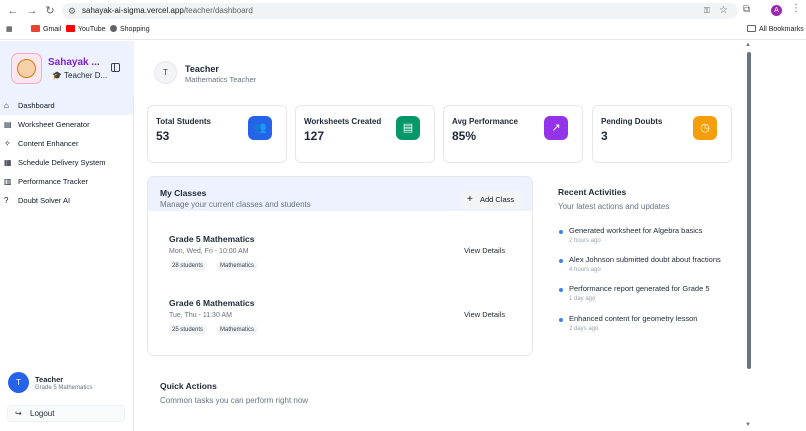 The width and height of the screenshot is (806, 431). Describe the element at coordinates (748, 45) in the screenshot. I see `scroll-up-icon: ▲` at that location.